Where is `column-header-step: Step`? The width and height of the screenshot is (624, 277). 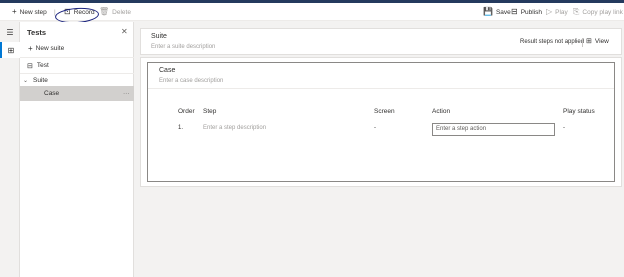
column-header-step: Step is located at coordinates (210, 111).